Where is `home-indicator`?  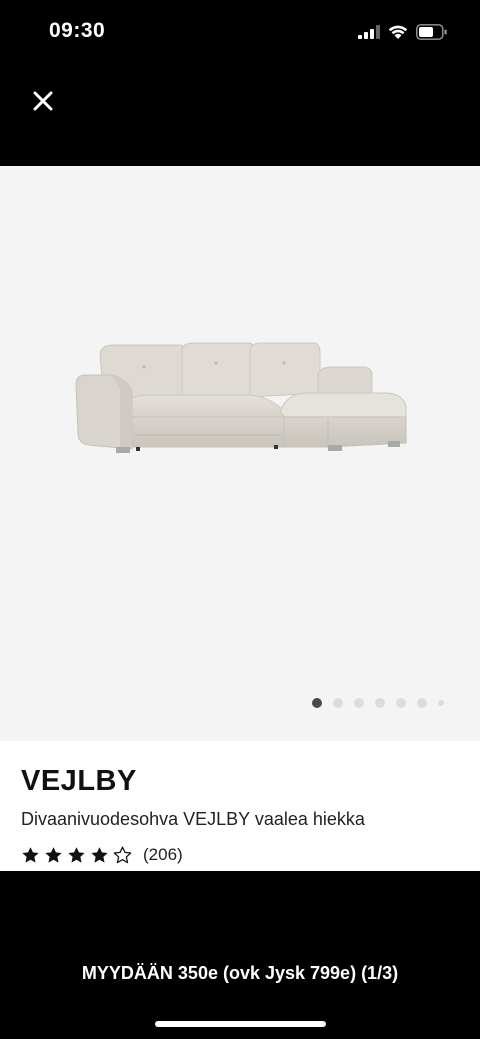 home-indicator is located at coordinates (240, 1024).